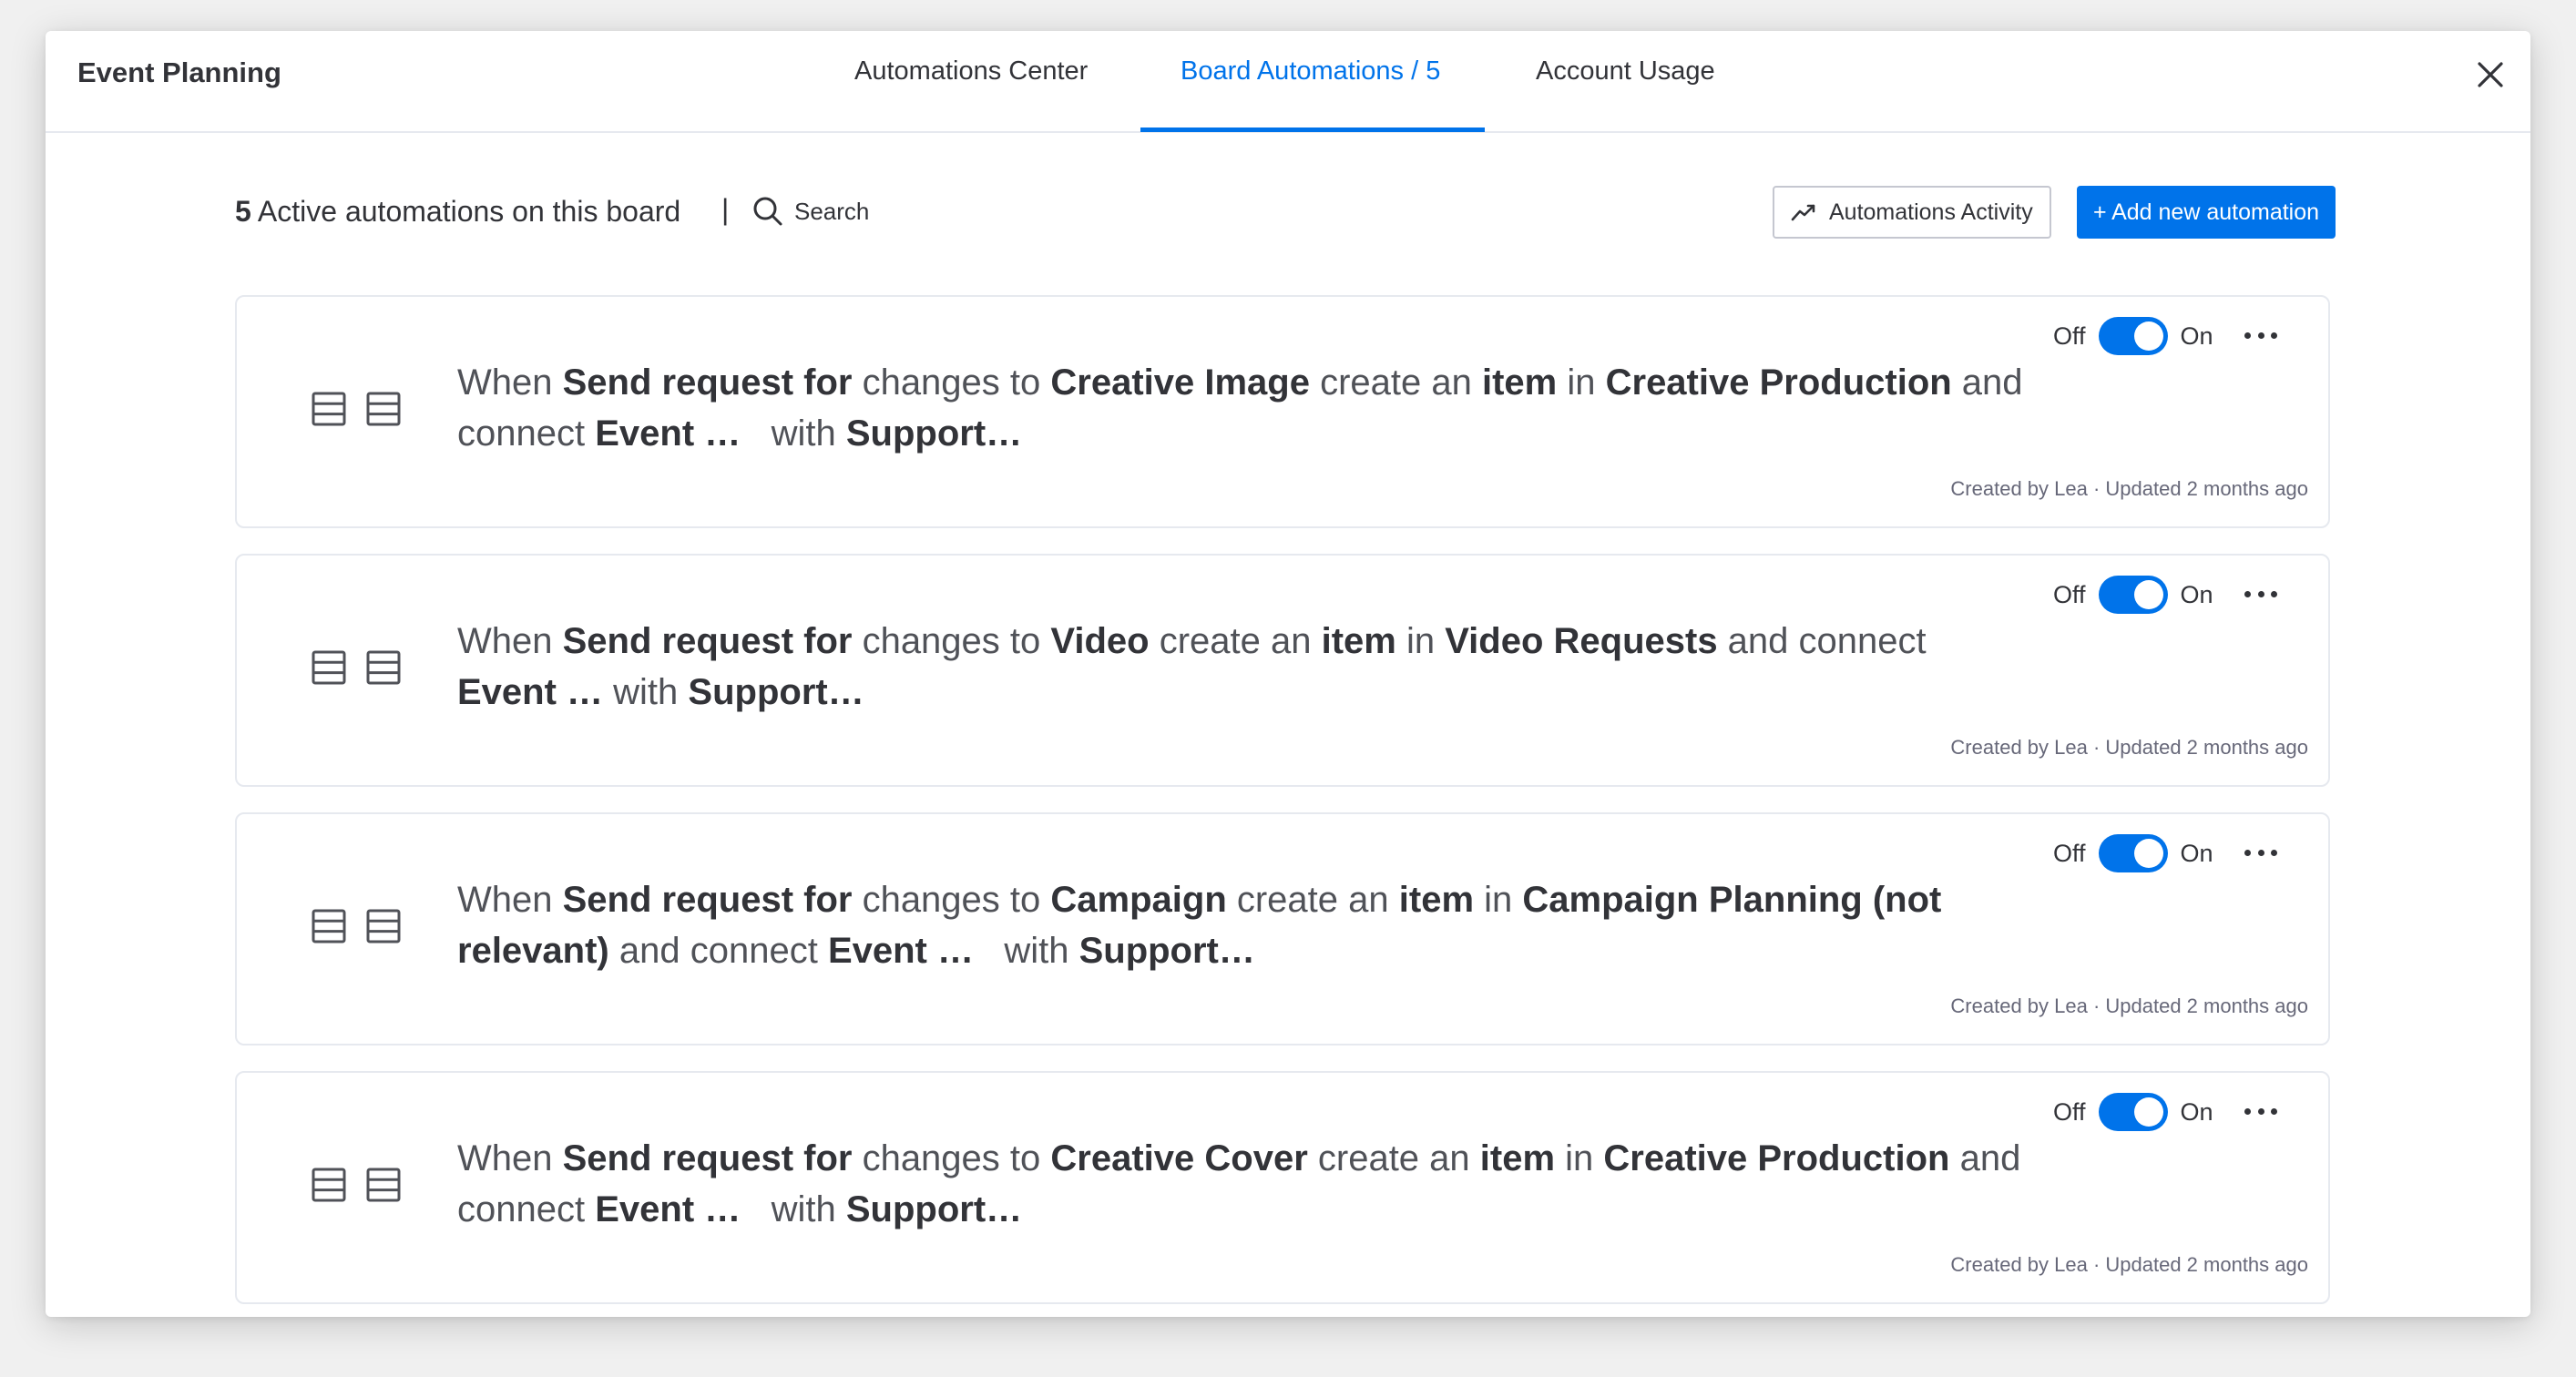 The height and width of the screenshot is (1377, 2576). I want to click on active-tab-indicator, so click(1312, 130).